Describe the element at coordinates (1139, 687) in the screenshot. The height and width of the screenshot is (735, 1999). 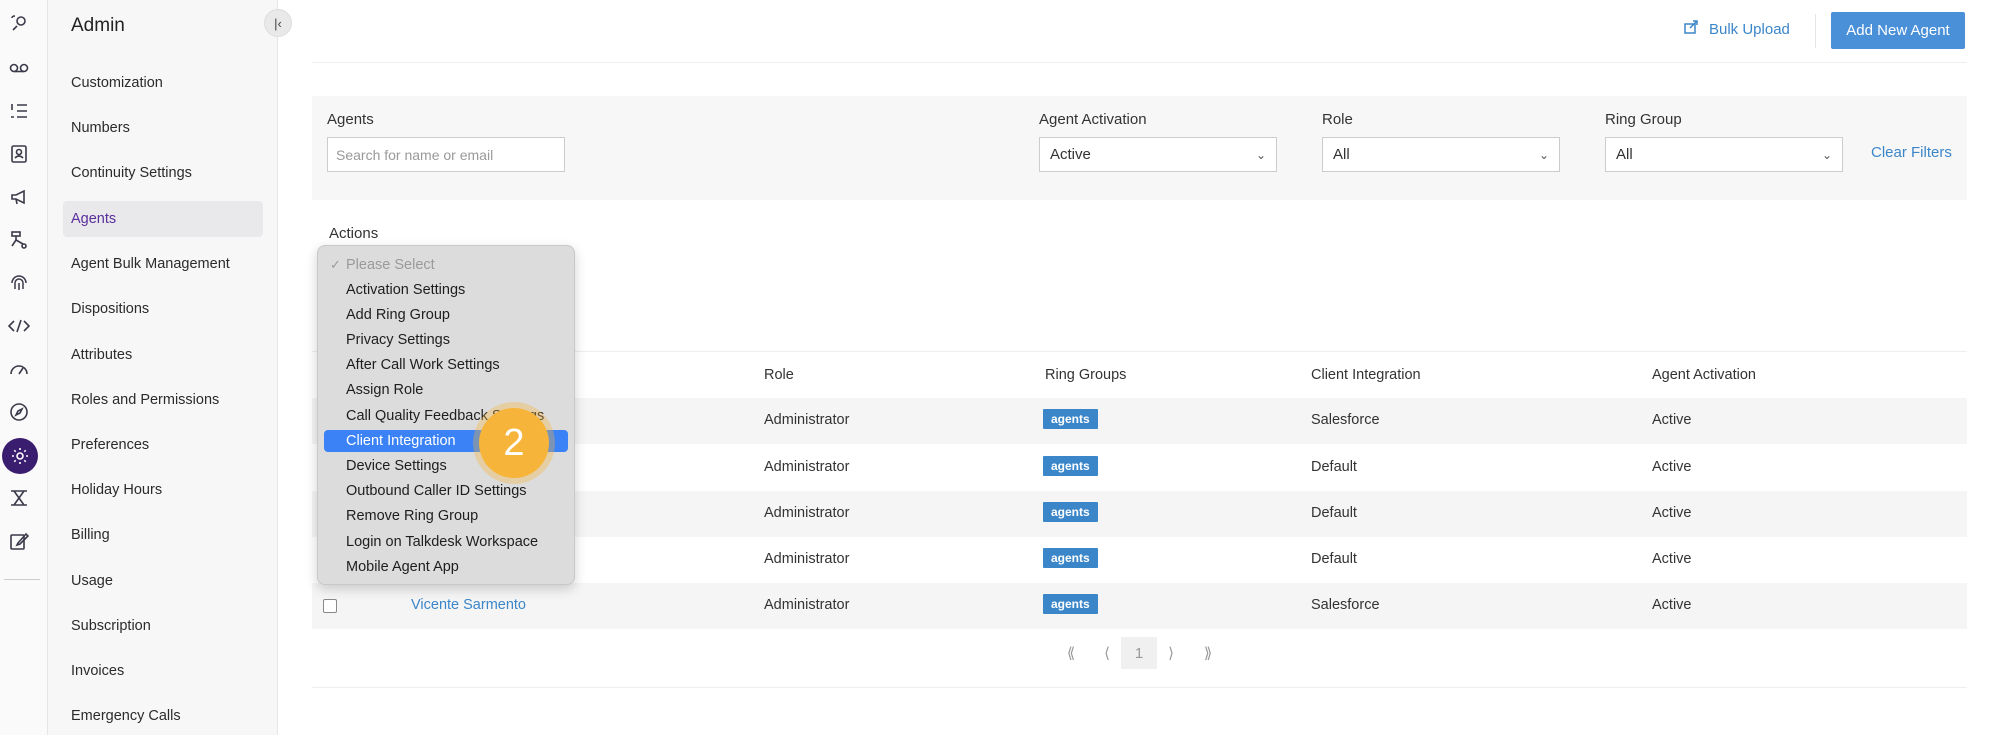
I see `table-bottom-border` at that location.